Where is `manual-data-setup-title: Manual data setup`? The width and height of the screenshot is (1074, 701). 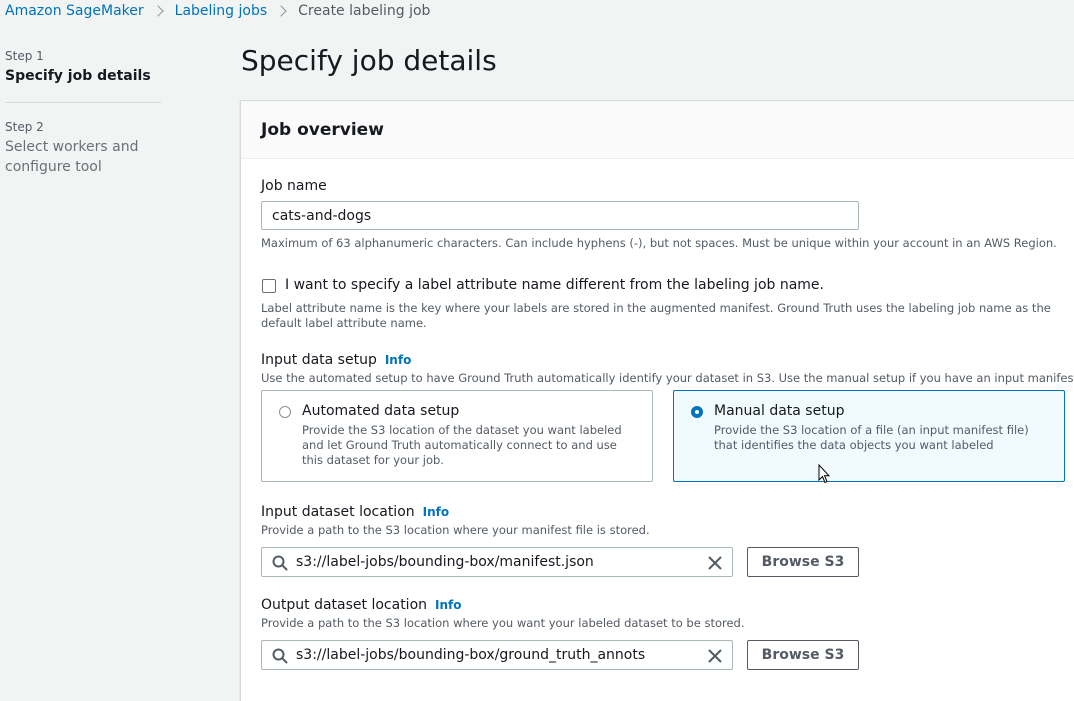 manual-data-setup-title: Manual data setup is located at coordinates (779, 411).